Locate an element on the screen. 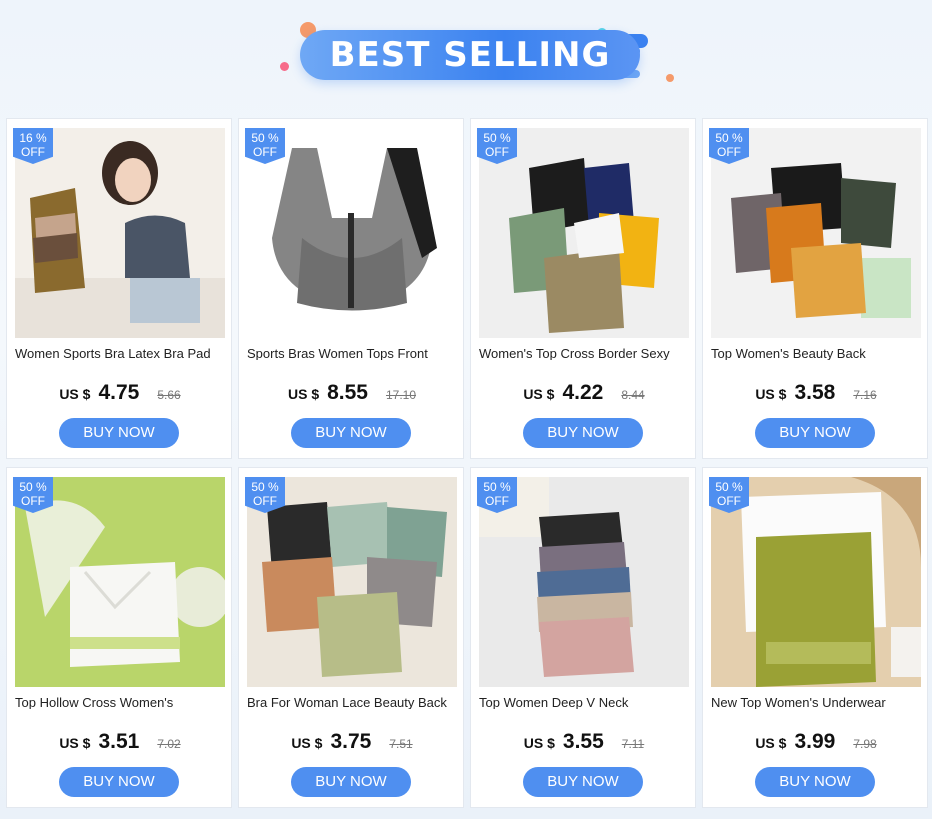 This screenshot has width=932, height=819. product-title: Sports Bras Women Tops Front is located at coordinates (353, 355).